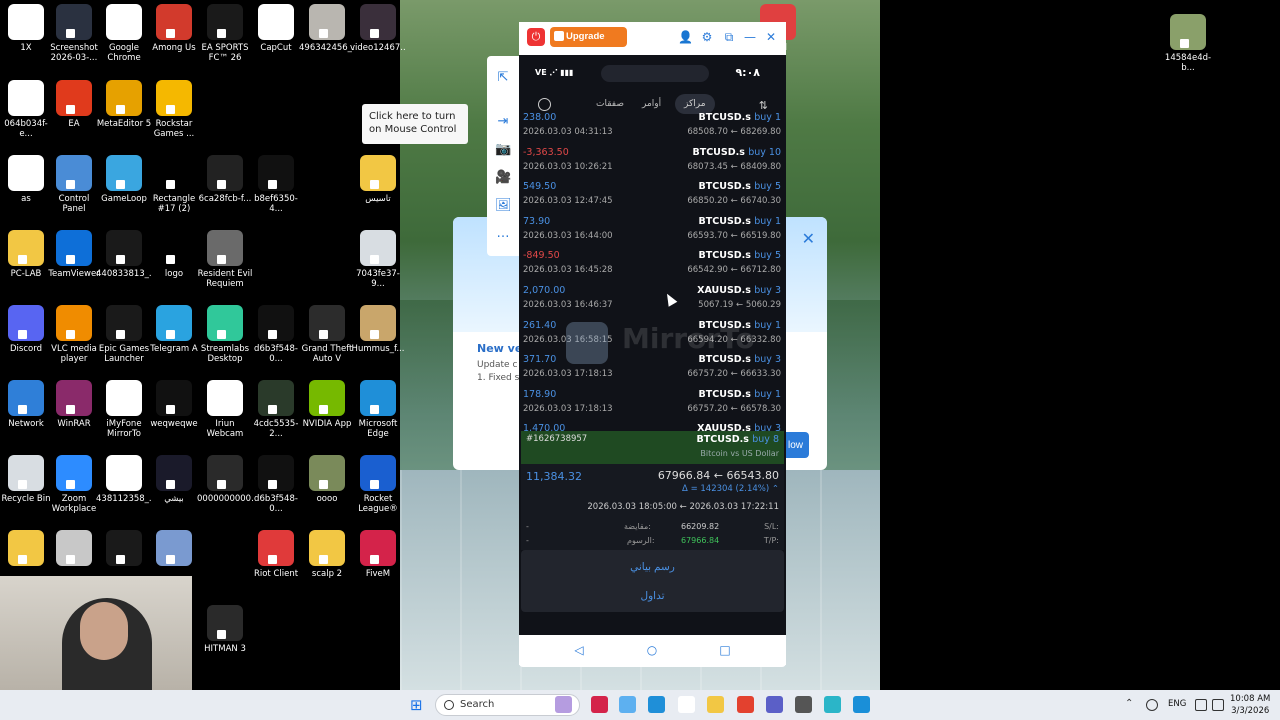  What do you see at coordinates (124, 409) in the screenshot?
I see `desktop-icon: iMyFone MirrorTo` at bounding box center [124, 409].